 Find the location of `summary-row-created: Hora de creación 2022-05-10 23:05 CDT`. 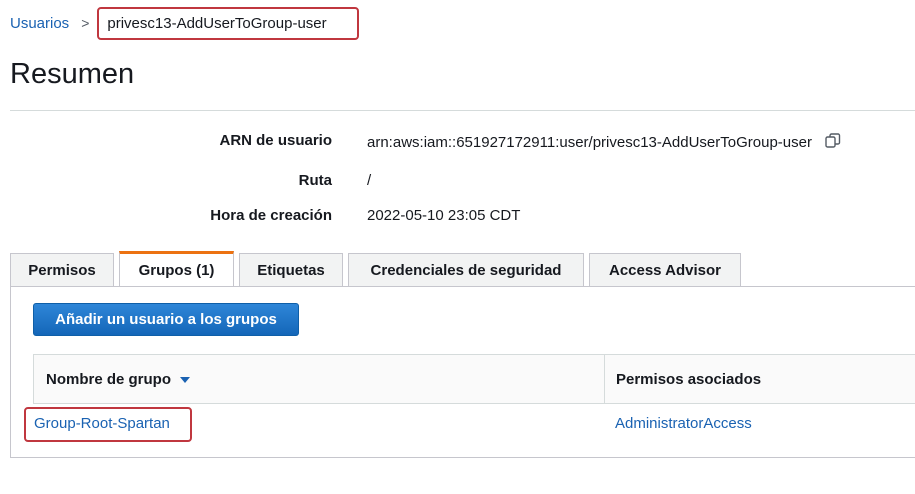

summary-row-created: Hora de creación 2022-05-10 23:05 CDT is located at coordinates (457, 217).